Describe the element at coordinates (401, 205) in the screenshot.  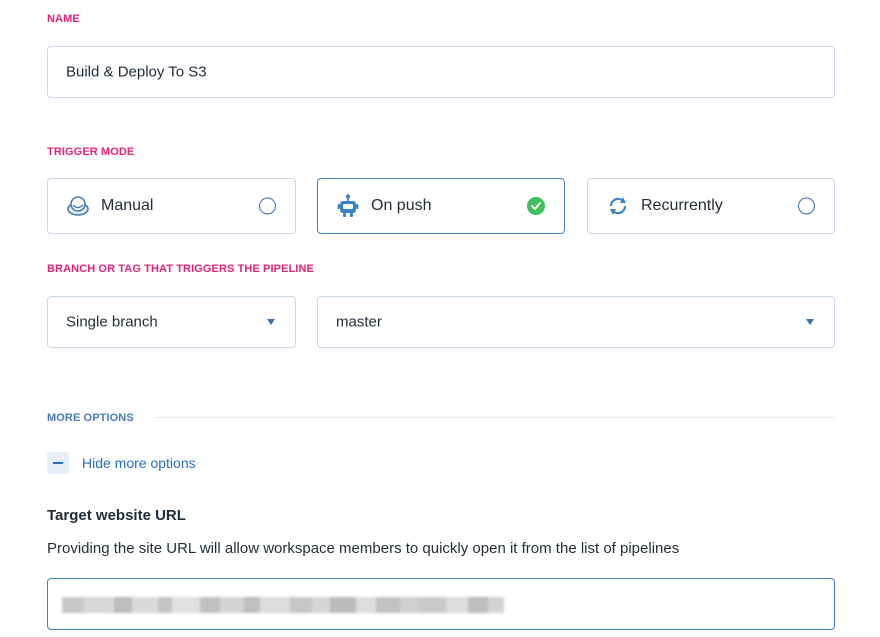
I see `trigger-mode-on-push-label: On push` at that location.